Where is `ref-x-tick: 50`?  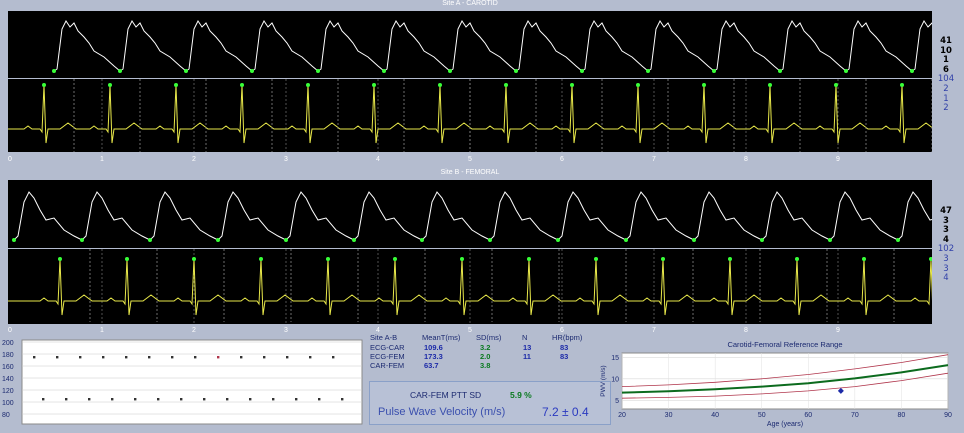 ref-x-tick: 50 is located at coordinates (762, 415).